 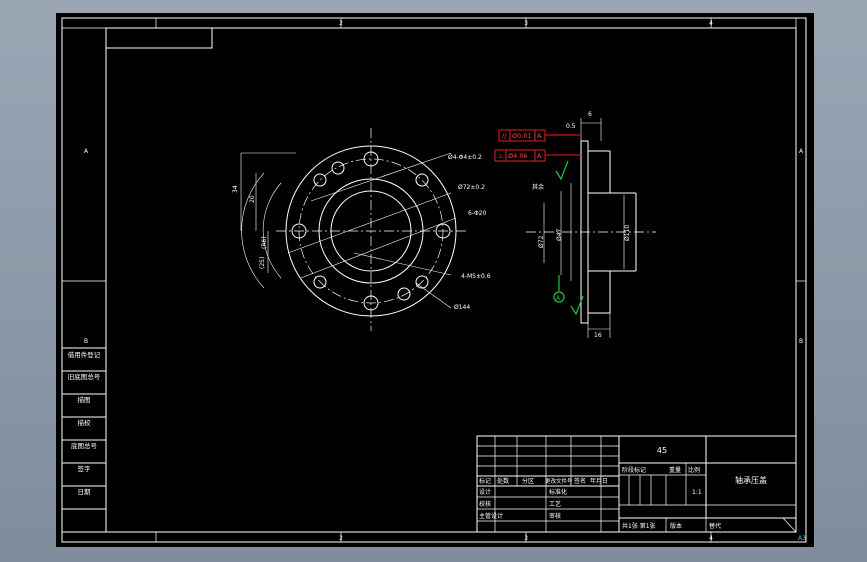 I want to click on tb-role-2: 校核, so click(x=485, y=504).